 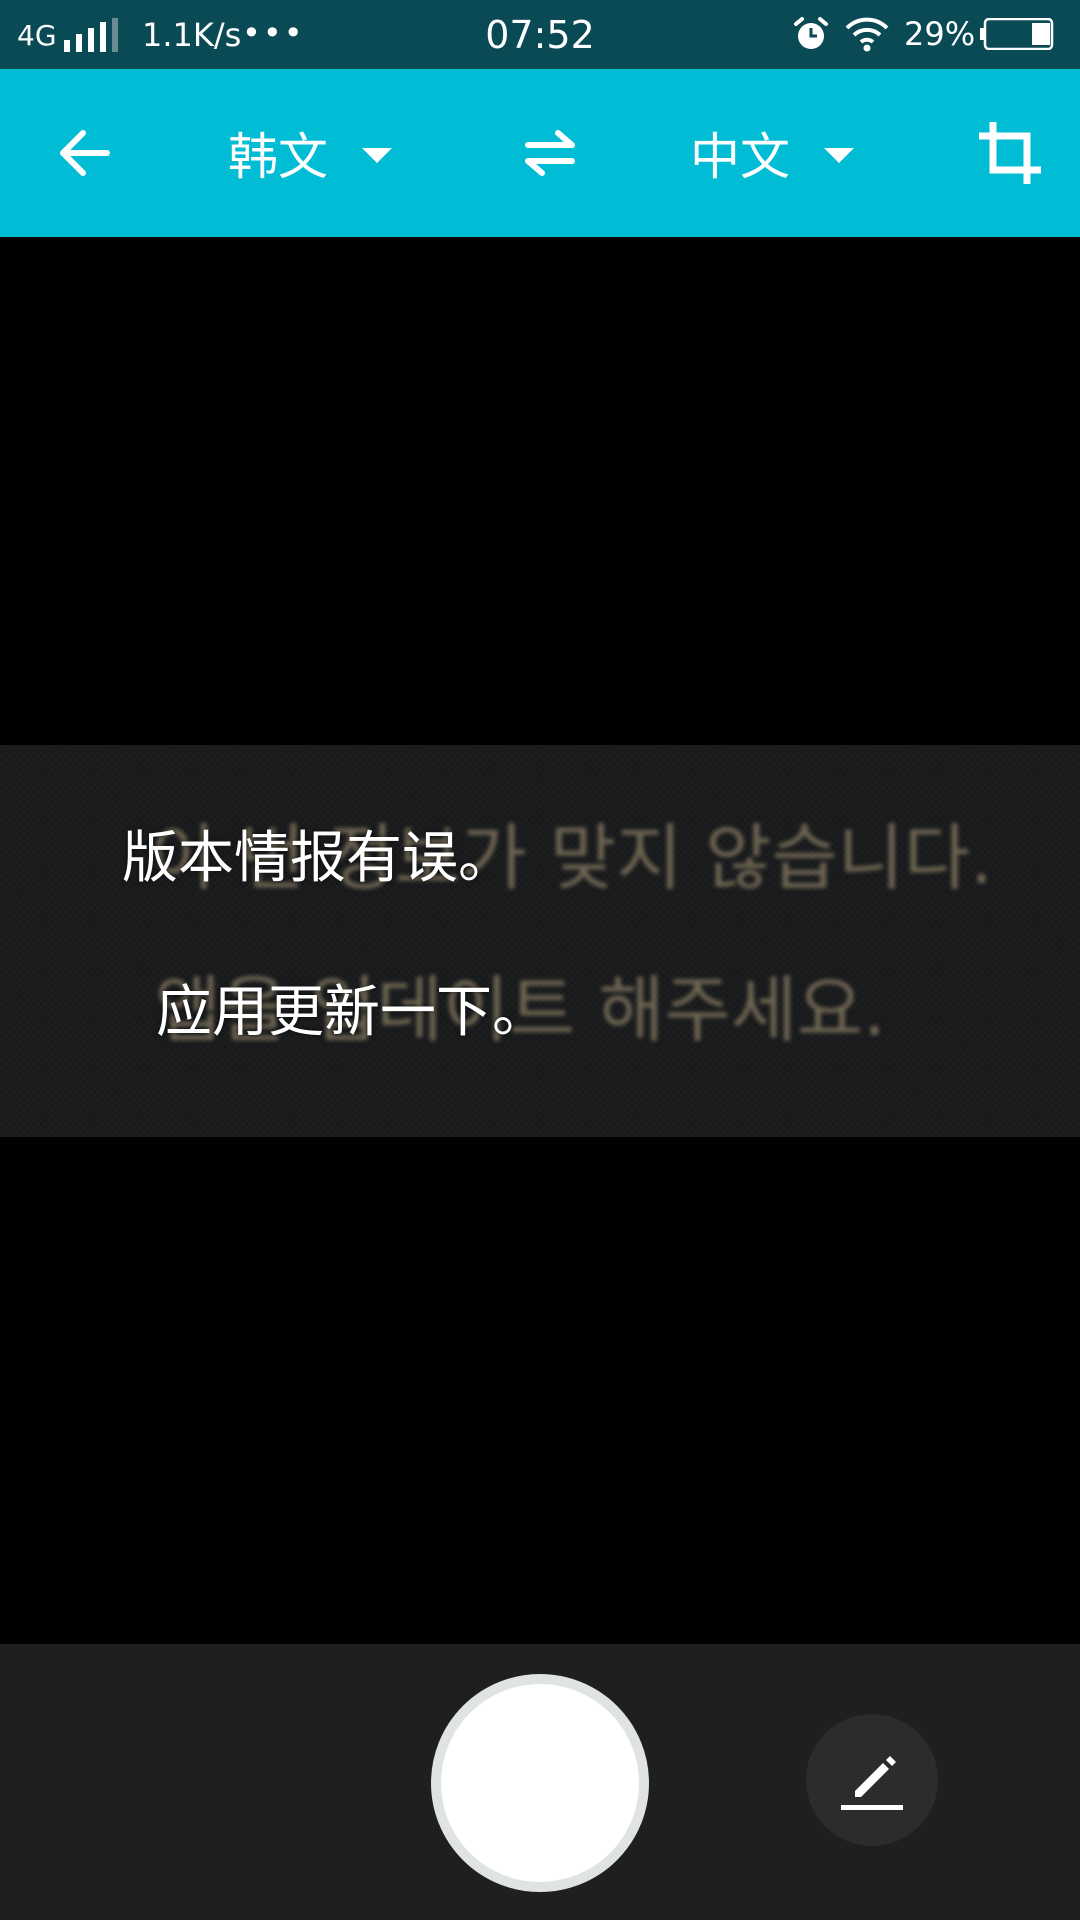 I want to click on shutter-button, so click(x=540, y=1783).